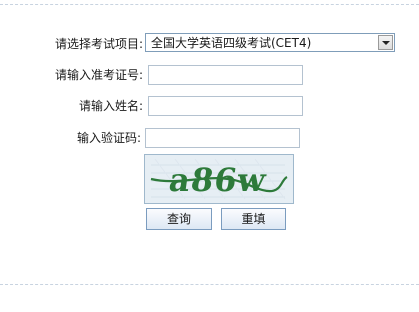 This screenshot has width=419, height=312. What do you see at coordinates (110, 106) in the screenshot?
I see `name-label: 请输入姓名:` at bounding box center [110, 106].